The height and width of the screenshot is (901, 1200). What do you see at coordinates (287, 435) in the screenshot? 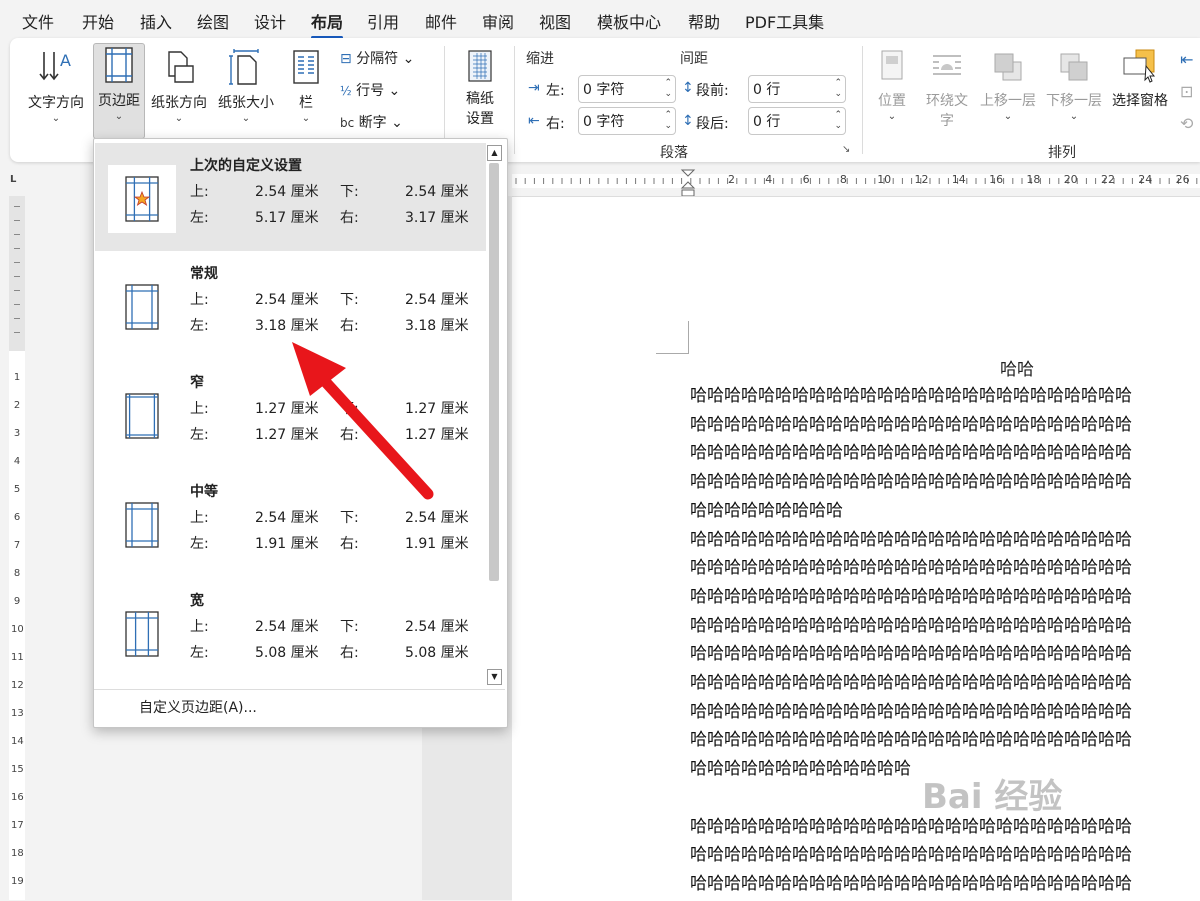
I see `left-value: 1.27 厘米` at bounding box center [287, 435].